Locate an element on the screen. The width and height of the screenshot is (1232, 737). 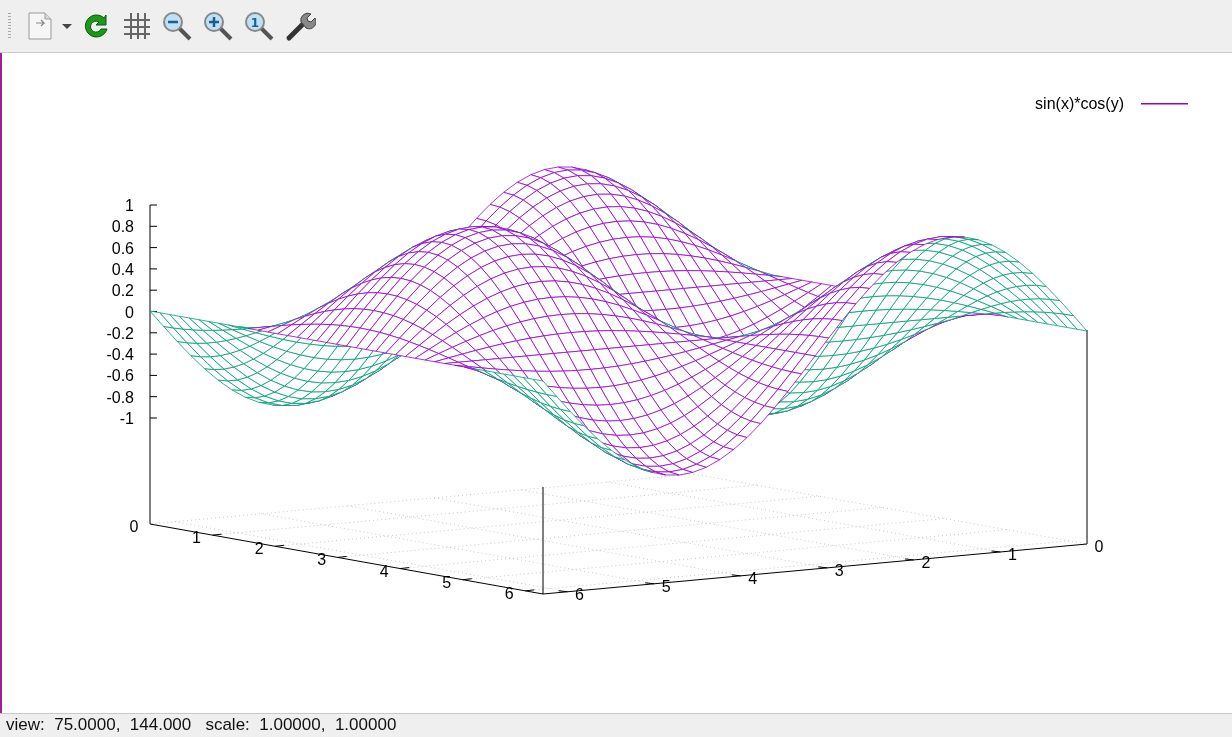
x-tick-label: 4 is located at coordinates (384, 571).